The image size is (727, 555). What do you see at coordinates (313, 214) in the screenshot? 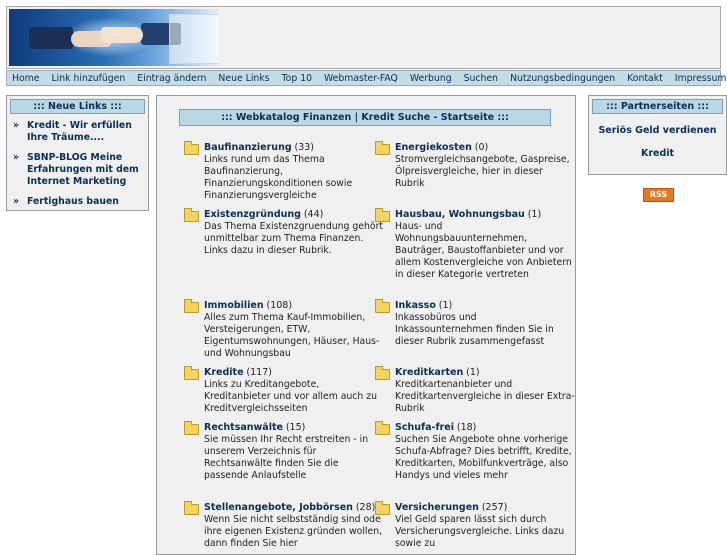
I see `category-count: (44)` at bounding box center [313, 214].